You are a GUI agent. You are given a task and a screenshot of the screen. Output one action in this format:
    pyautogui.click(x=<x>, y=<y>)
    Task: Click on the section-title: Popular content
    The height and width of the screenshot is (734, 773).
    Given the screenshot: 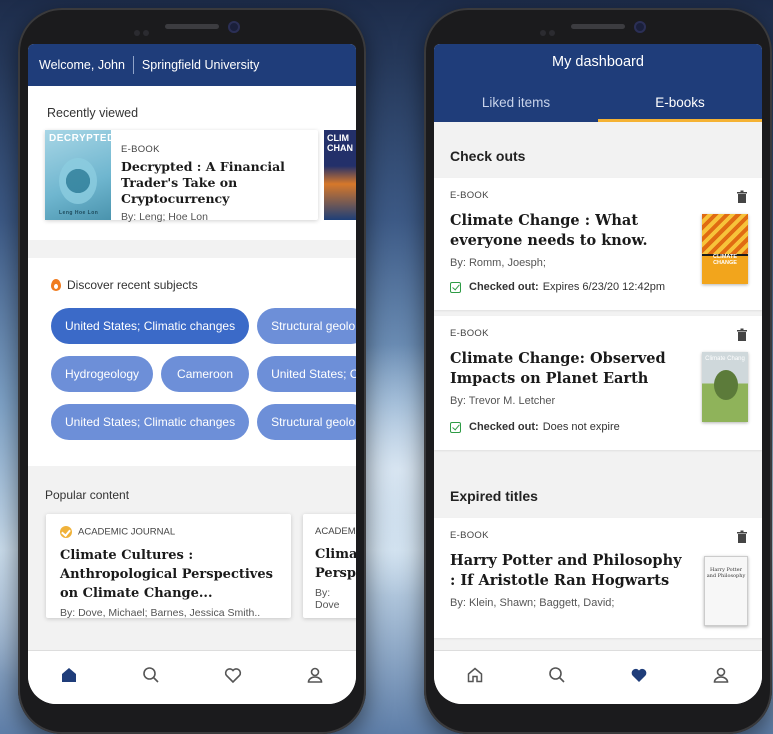 What is the action you would take?
    pyautogui.click(x=87, y=495)
    